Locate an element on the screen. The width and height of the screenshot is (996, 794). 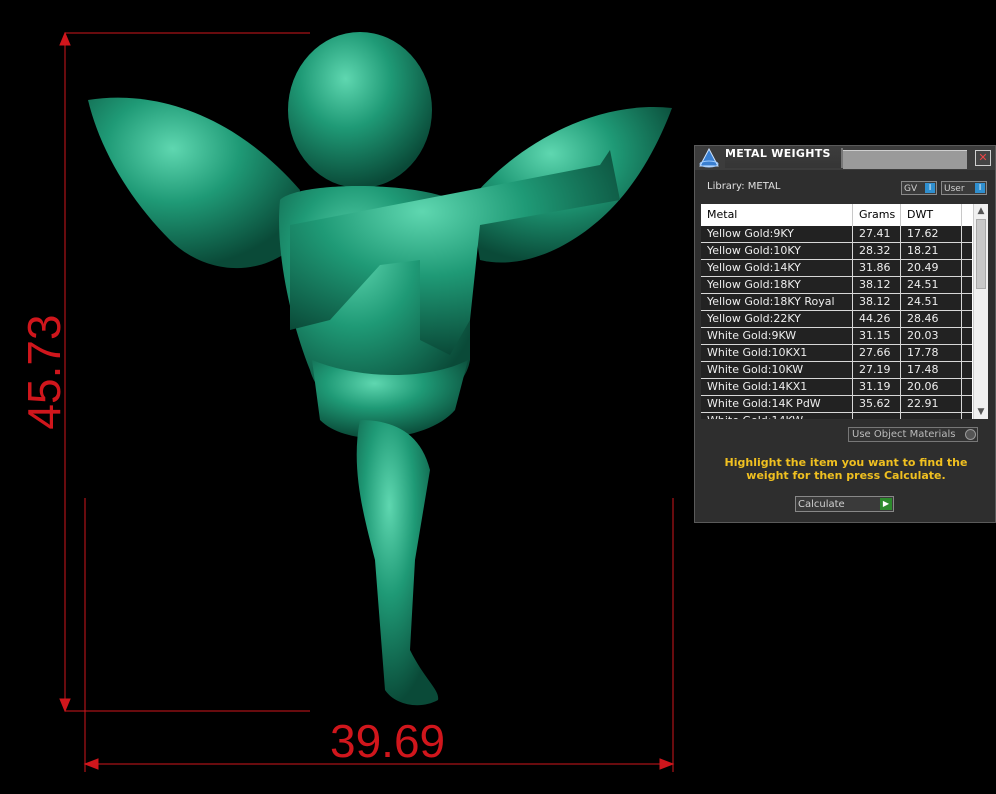
table-row: Yellow Gold:18KY 38.12 24.51 is located at coordinates (836, 285).